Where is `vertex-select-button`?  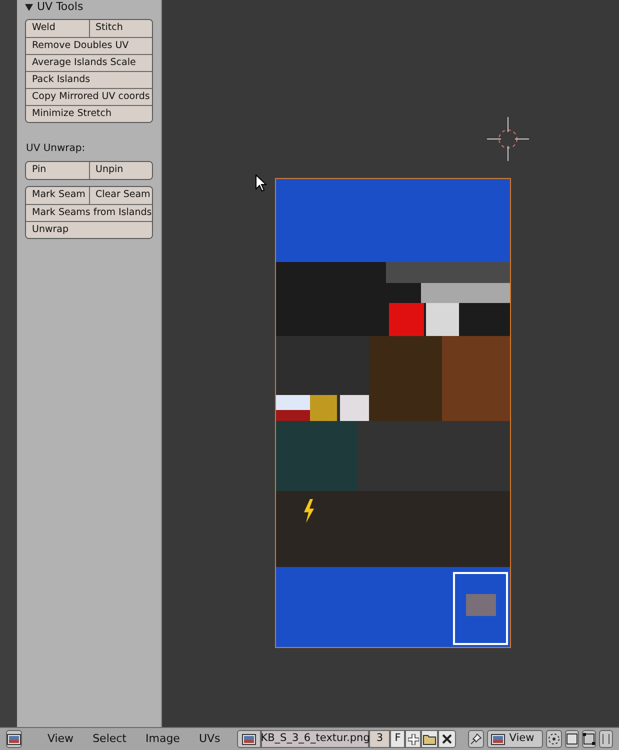 vertex-select-button is located at coordinates (589, 739).